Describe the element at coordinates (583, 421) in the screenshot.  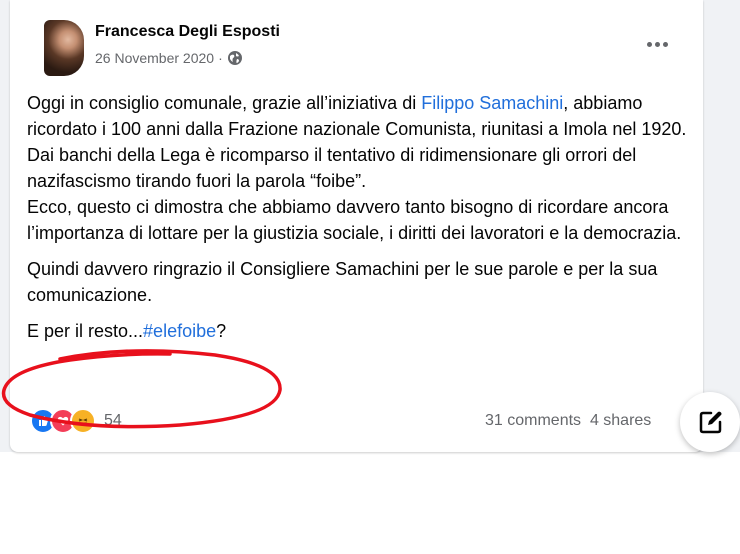
I see `post-stats: 31 comments 4 shares` at that location.